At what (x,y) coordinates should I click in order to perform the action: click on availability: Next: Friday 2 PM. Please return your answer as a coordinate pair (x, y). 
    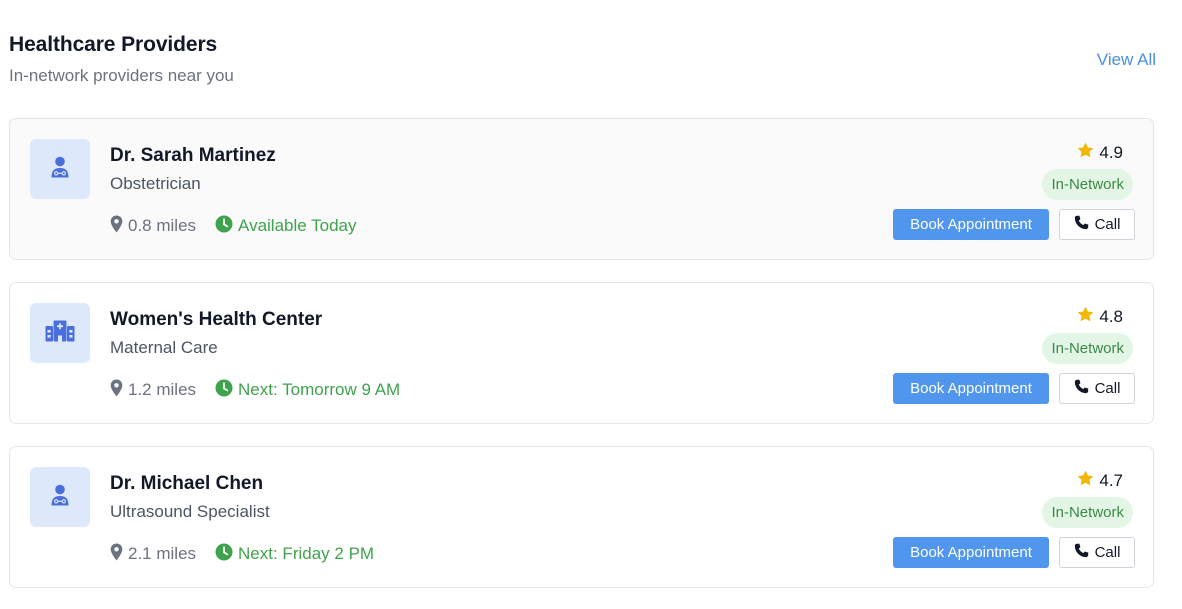
    Looking at the image, I should click on (294, 554).